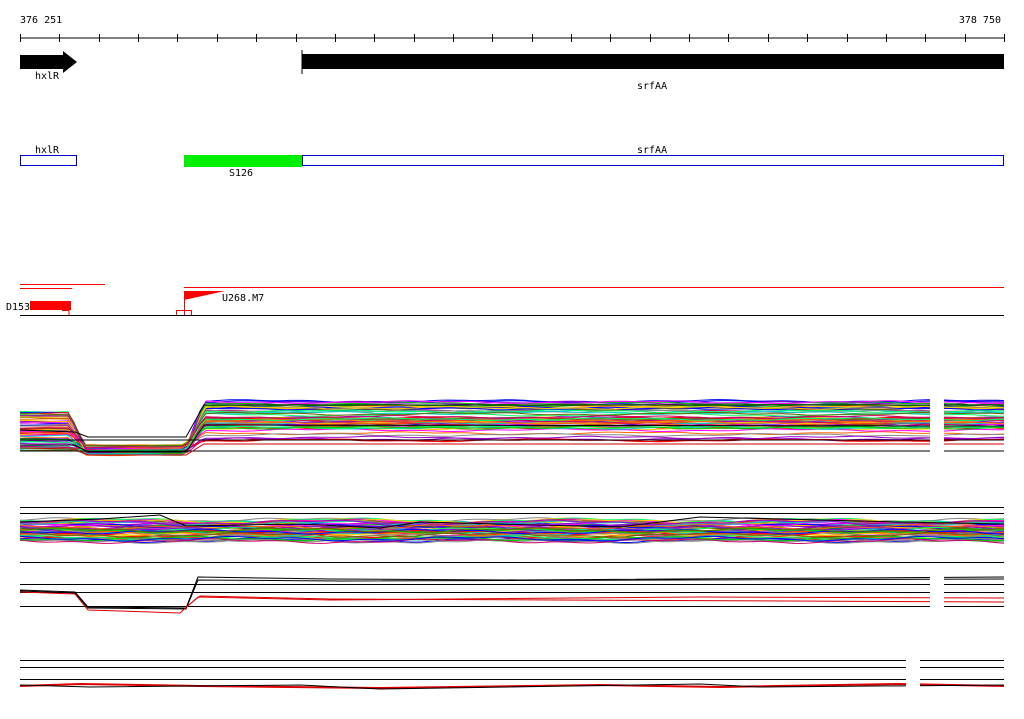 Image resolution: width=1024 pixels, height=719 pixels. I want to click on coordinate-ruler: 376 251 378 750, so click(512, 28).